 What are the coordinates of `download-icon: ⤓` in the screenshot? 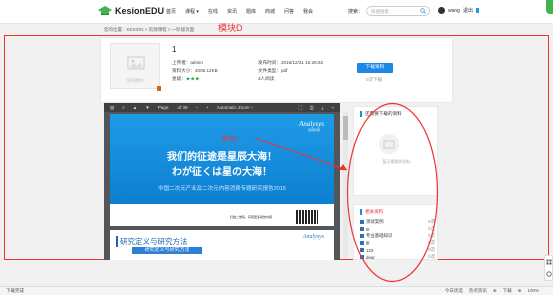 It's located at (322, 107).